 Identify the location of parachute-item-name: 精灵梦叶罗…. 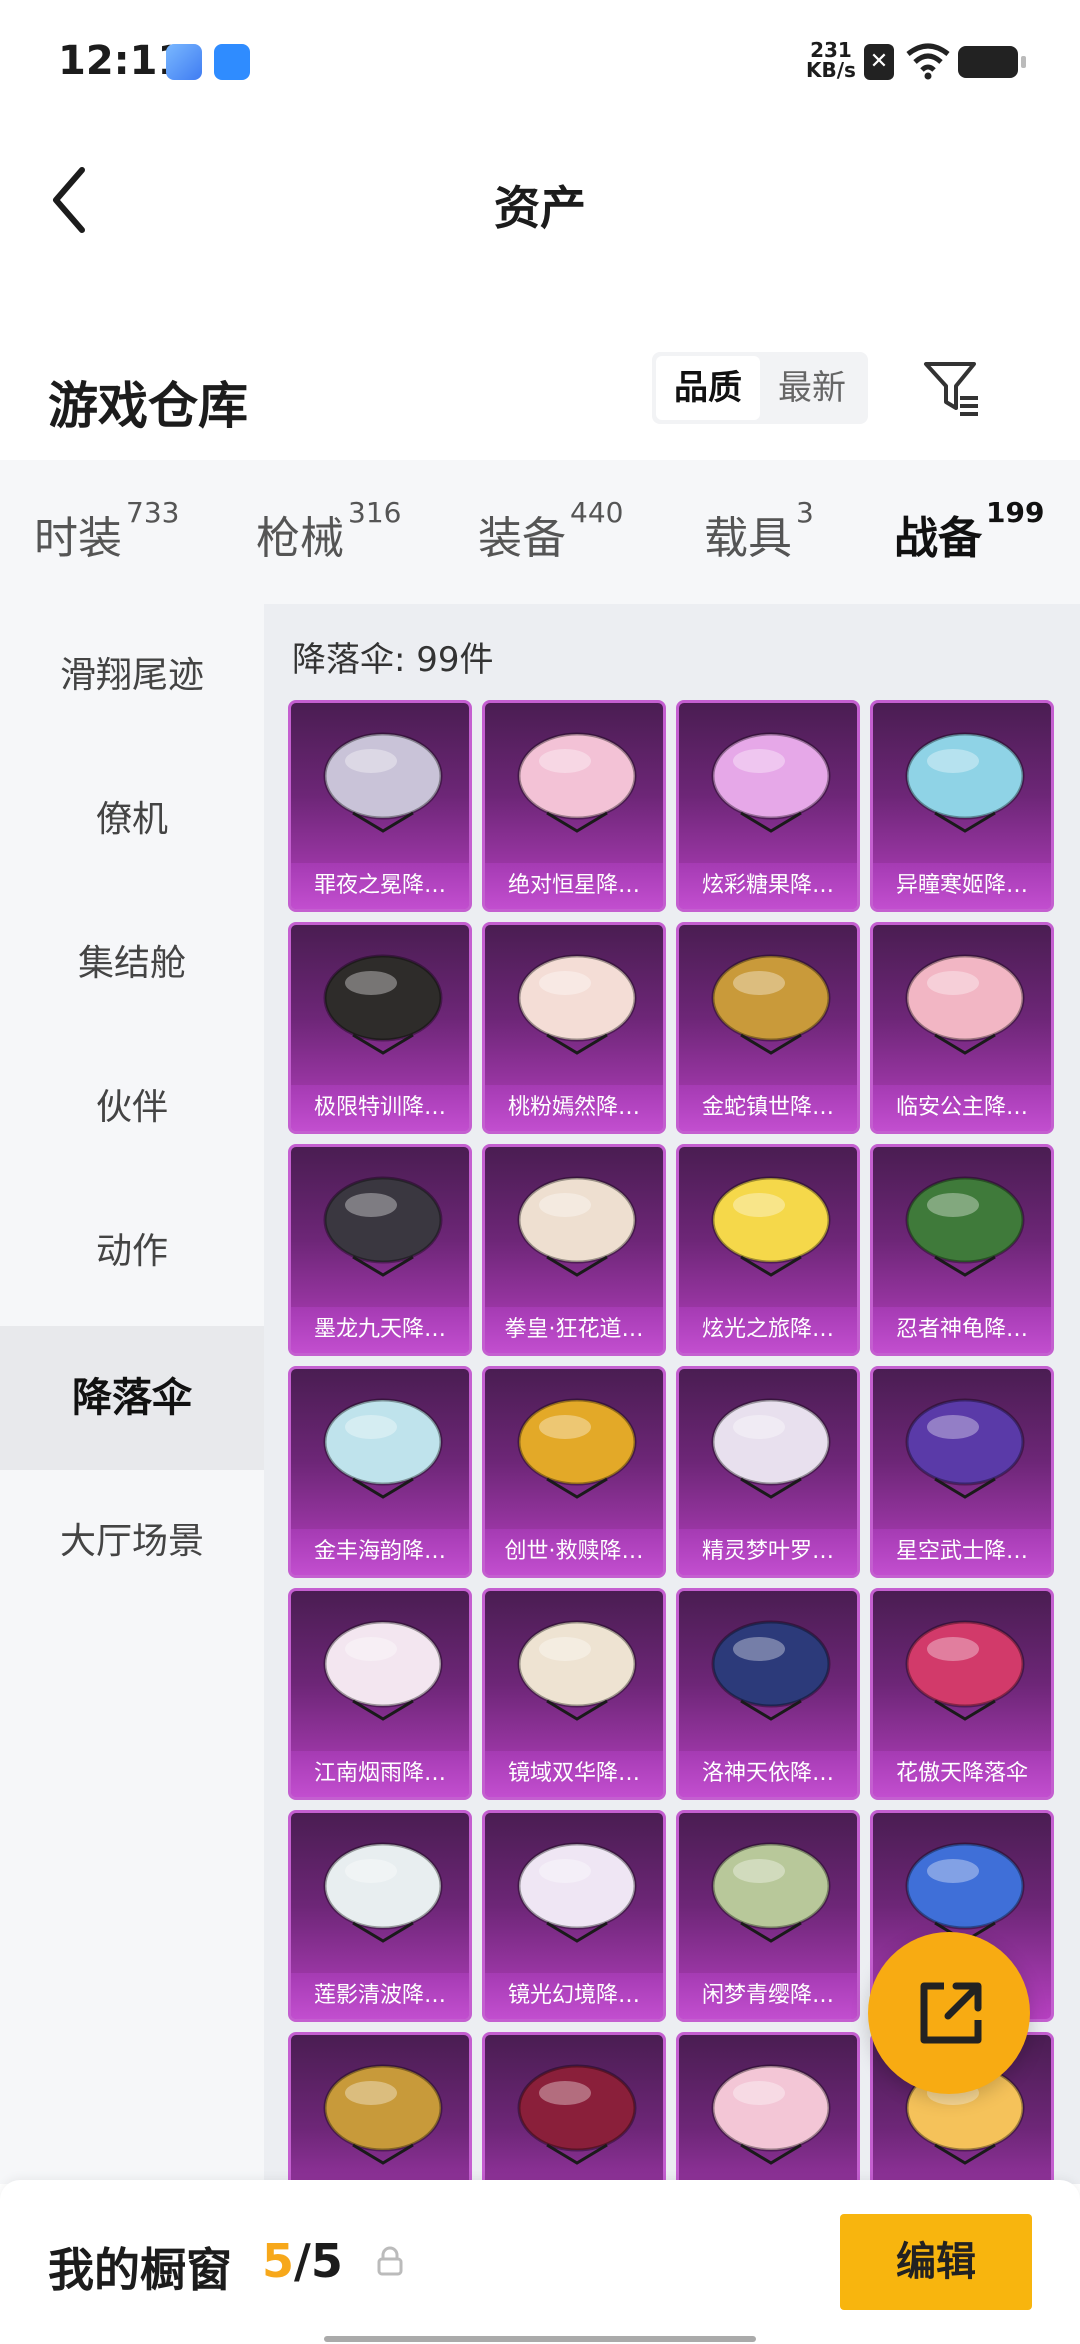
(768, 1552).